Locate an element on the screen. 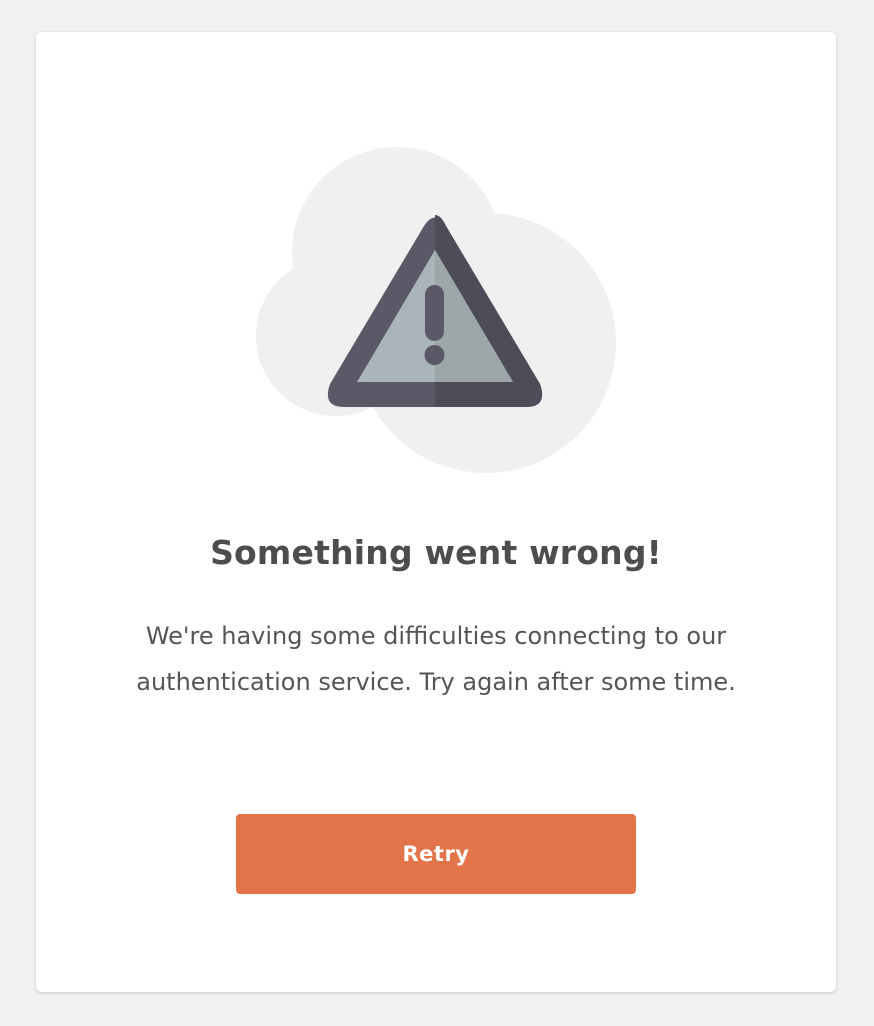 This screenshot has height=1026, width=874. retry-button: Retry is located at coordinates (436, 854).